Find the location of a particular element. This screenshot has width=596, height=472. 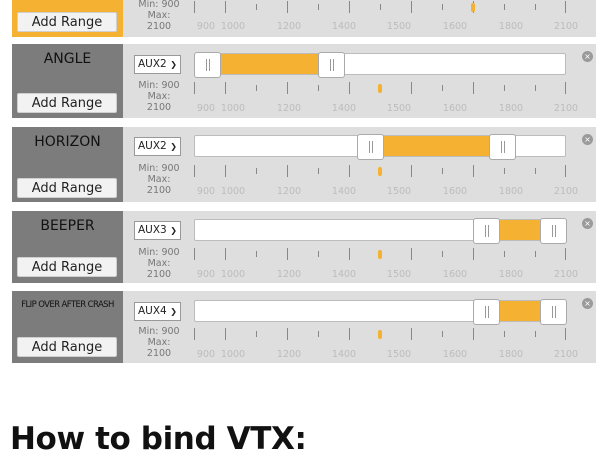

mode-label: HORIZON Add Range is located at coordinates (67, 164).